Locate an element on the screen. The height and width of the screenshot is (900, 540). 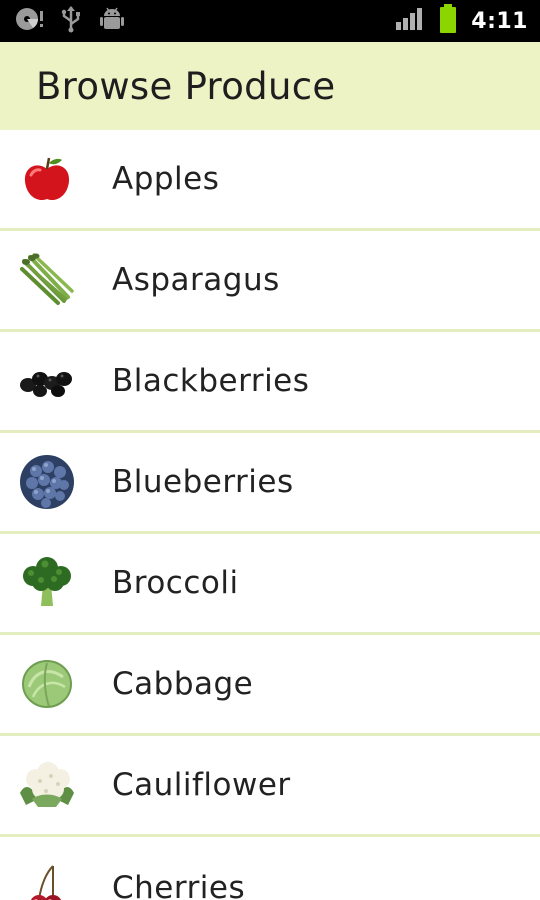
list-item-cauliflower: Cauliflower is located at coordinates (270, 786).